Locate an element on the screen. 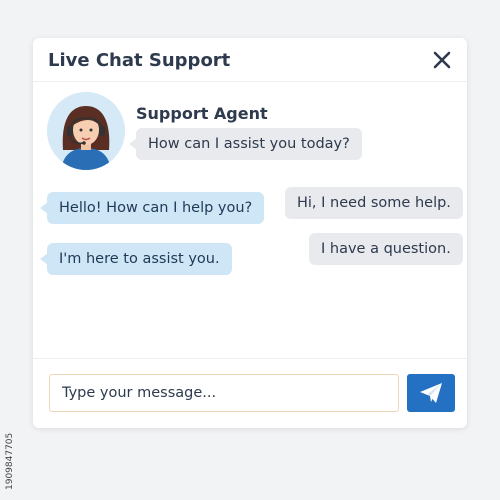  agent-avatar is located at coordinates (86, 131).